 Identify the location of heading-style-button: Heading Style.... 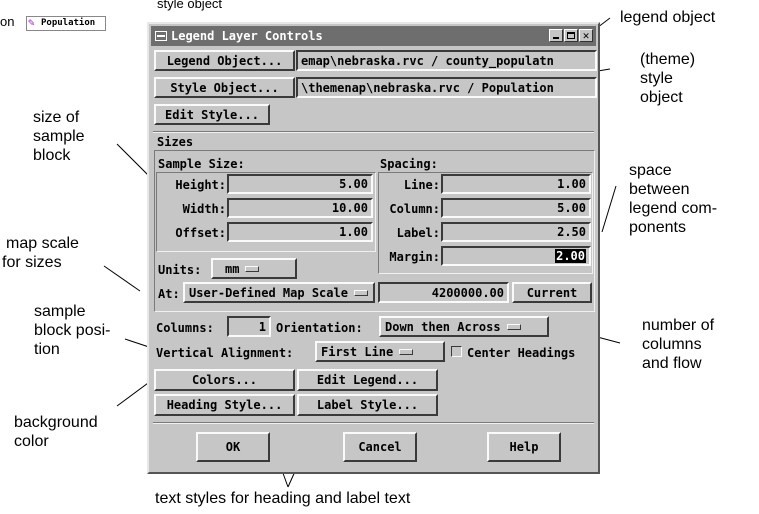
(224, 405).